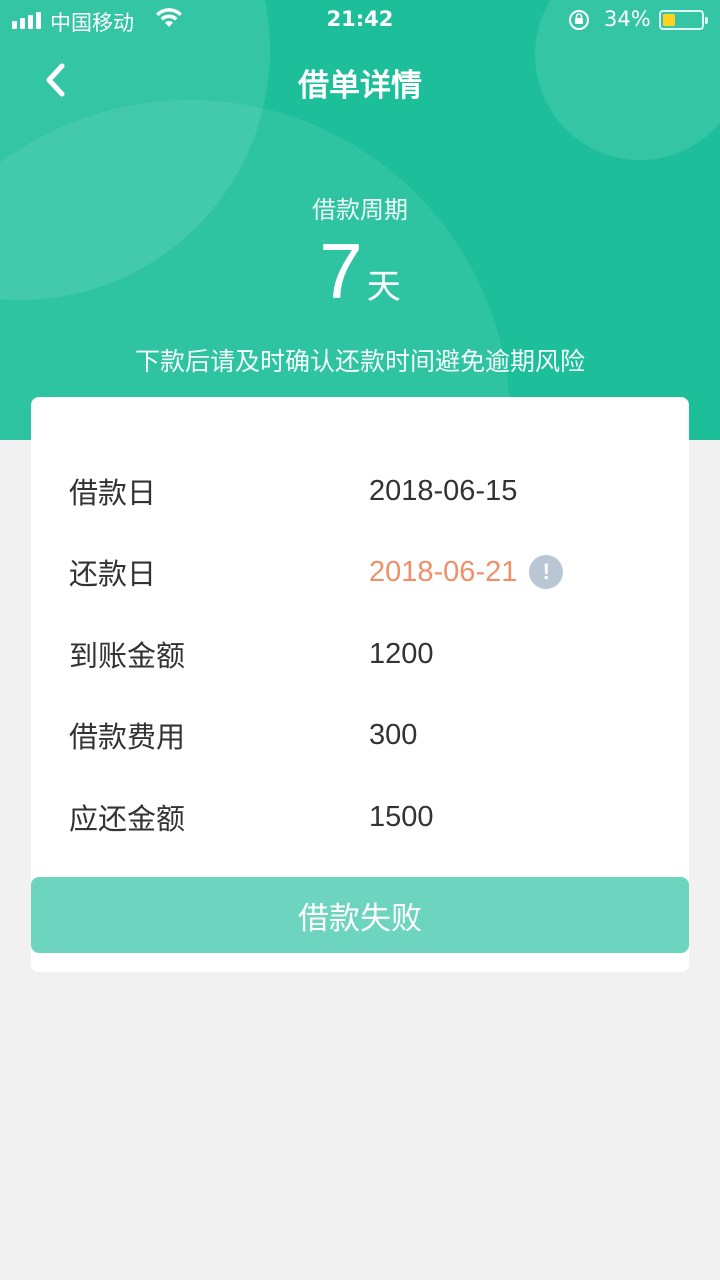 This screenshot has width=720, height=1280. Describe the element at coordinates (627, 19) in the screenshot. I see `battery-percentage: 34%` at that location.